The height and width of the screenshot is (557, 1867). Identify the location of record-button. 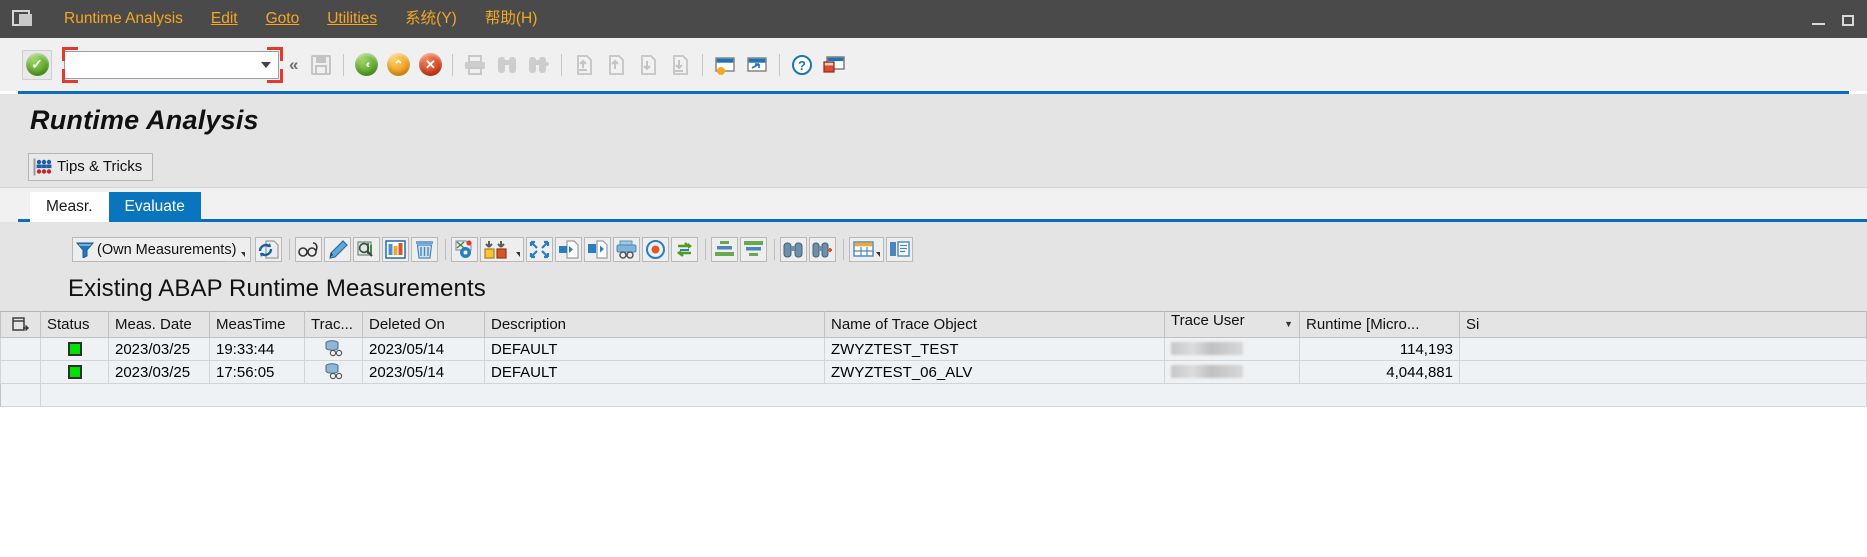
(656, 249).